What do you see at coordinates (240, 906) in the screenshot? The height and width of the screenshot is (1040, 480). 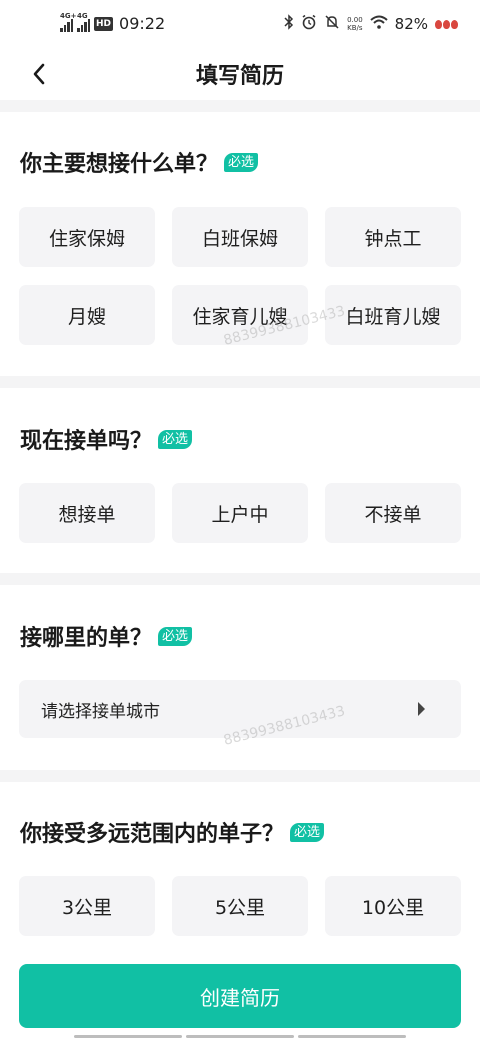 I see `option-5km: 5公里` at bounding box center [240, 906].